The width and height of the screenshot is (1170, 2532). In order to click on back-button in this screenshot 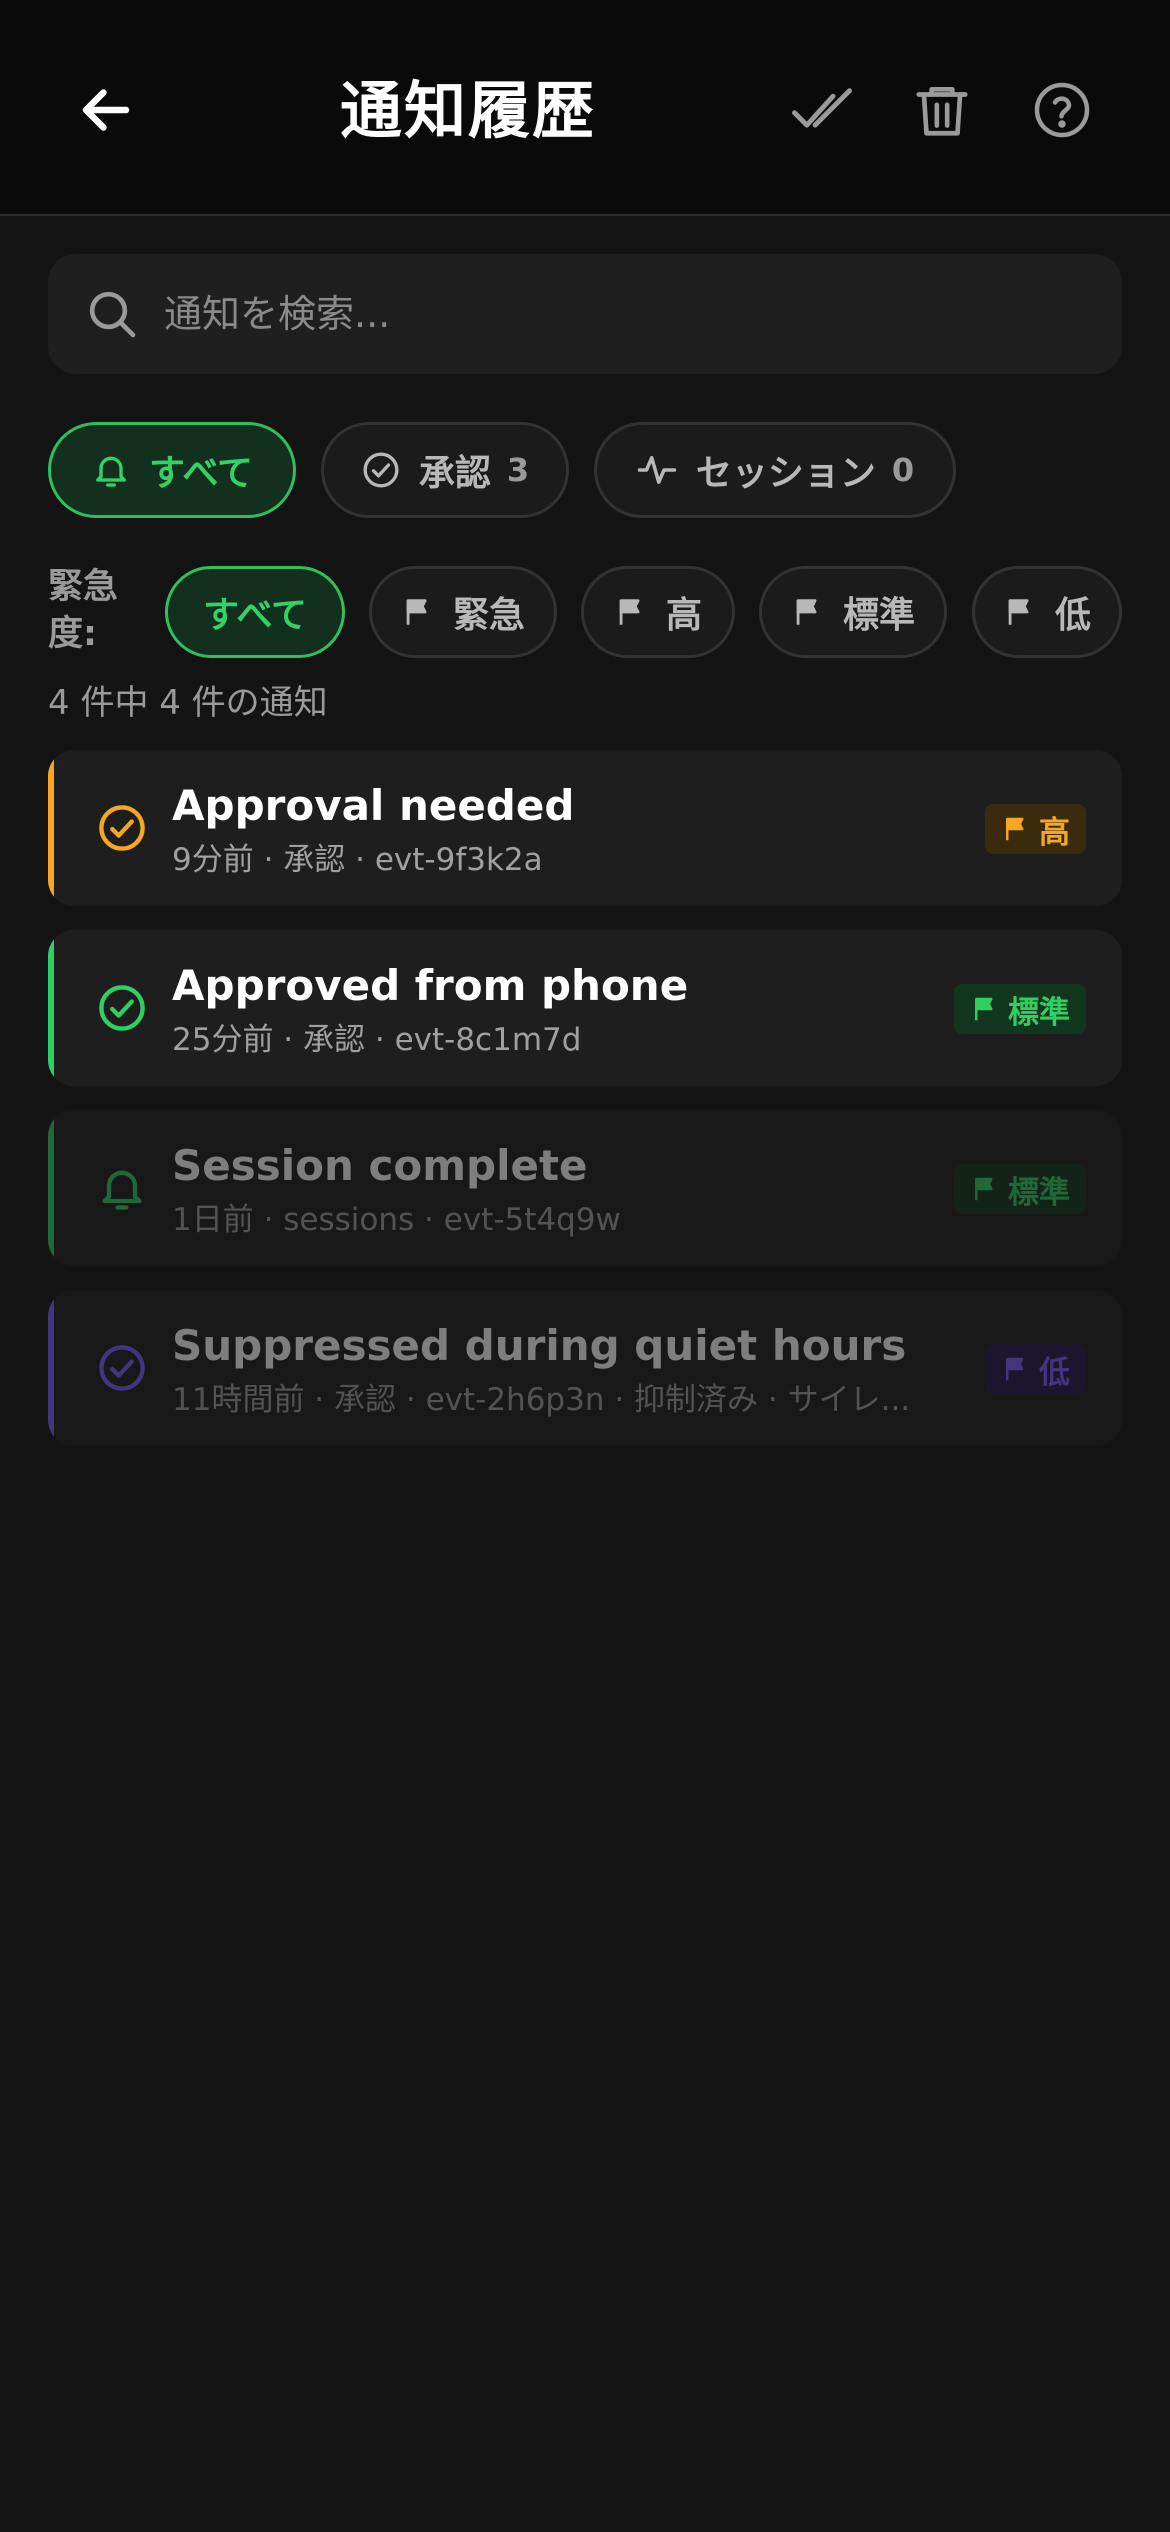, I will do `click(106, 110)`.